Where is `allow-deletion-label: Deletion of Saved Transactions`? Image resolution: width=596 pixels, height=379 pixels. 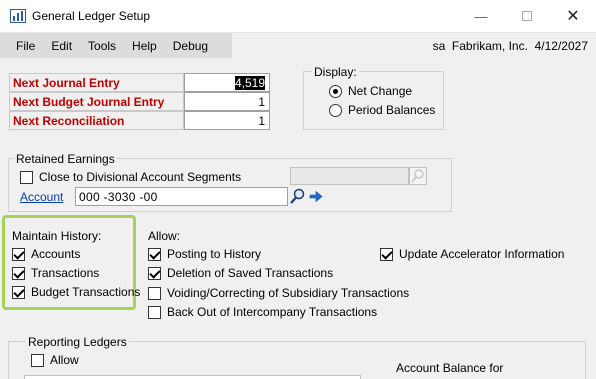
allow-deletion-label: Deletion of Saved Transactions is located at coordinates (250, 273).